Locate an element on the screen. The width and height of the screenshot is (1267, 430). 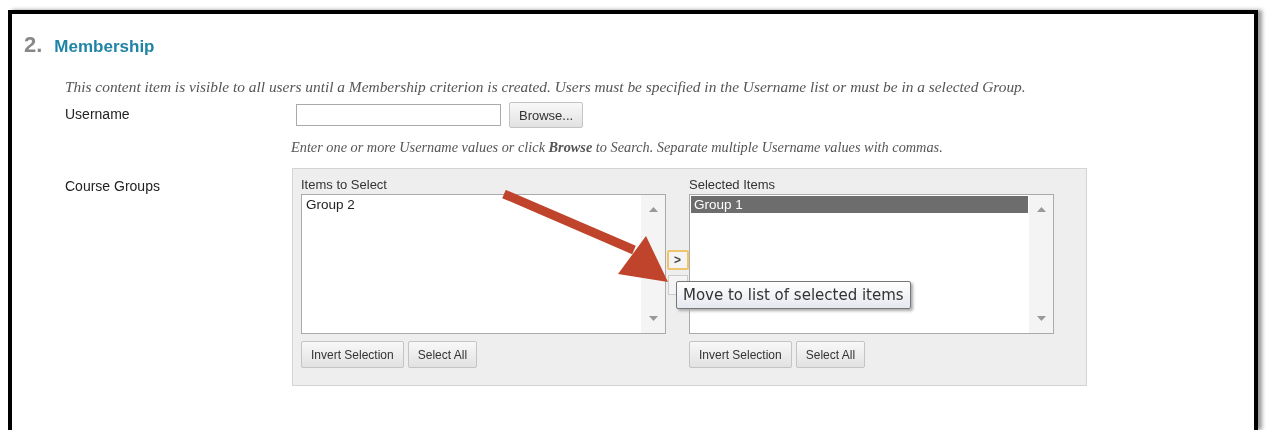
section-title: Membership is located at coordinates (104, 47).